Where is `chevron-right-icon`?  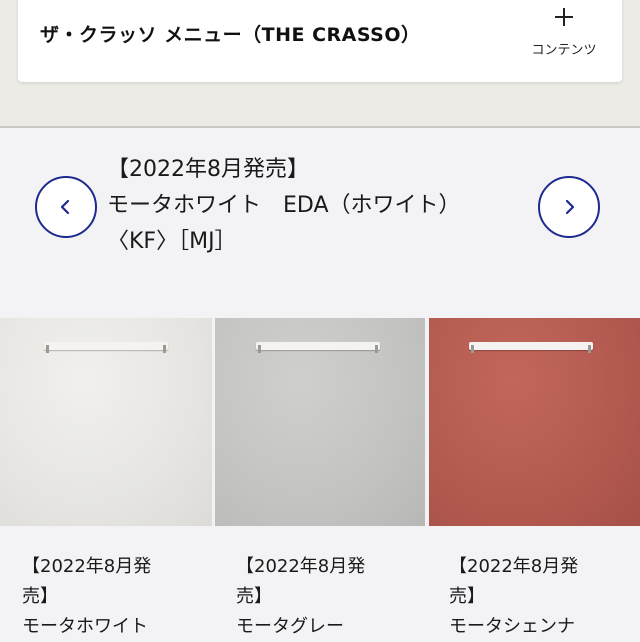
chevron-right-icon is located at coordinates (570, 207).